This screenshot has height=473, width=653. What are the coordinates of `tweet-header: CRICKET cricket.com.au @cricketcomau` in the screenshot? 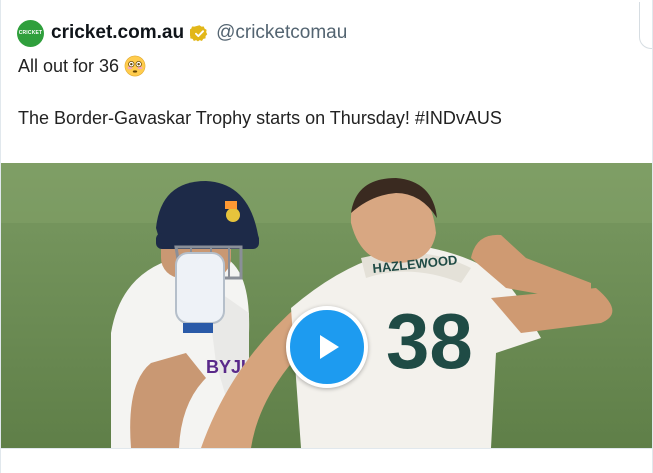 It's located at (182, 33).